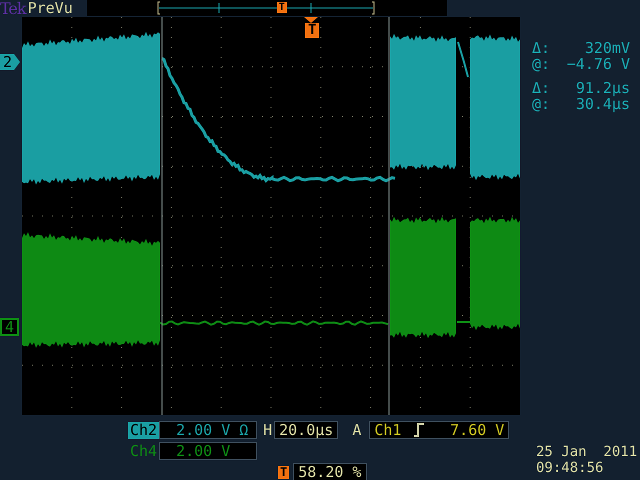 Image resolution: width=640 pixels, height=480 pixels. Describe the element at coordinates (569, 468) in the screenshot. I see `time-label: 09:48:56` at that location.